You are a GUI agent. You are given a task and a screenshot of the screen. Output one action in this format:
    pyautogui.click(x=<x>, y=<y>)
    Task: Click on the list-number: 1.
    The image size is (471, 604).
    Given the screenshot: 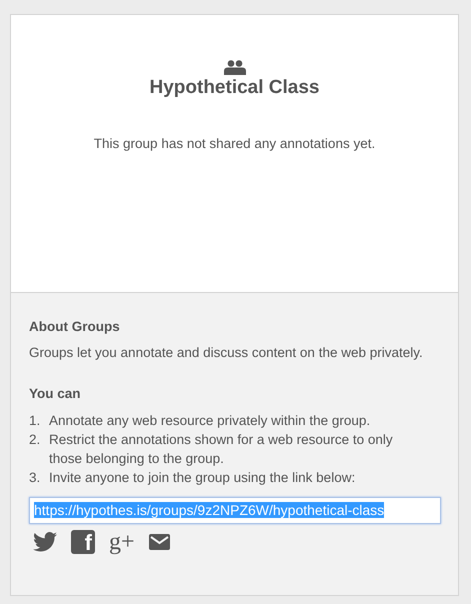 What is the action you would take?
    pyautogui.click(x=35, y=421)
    